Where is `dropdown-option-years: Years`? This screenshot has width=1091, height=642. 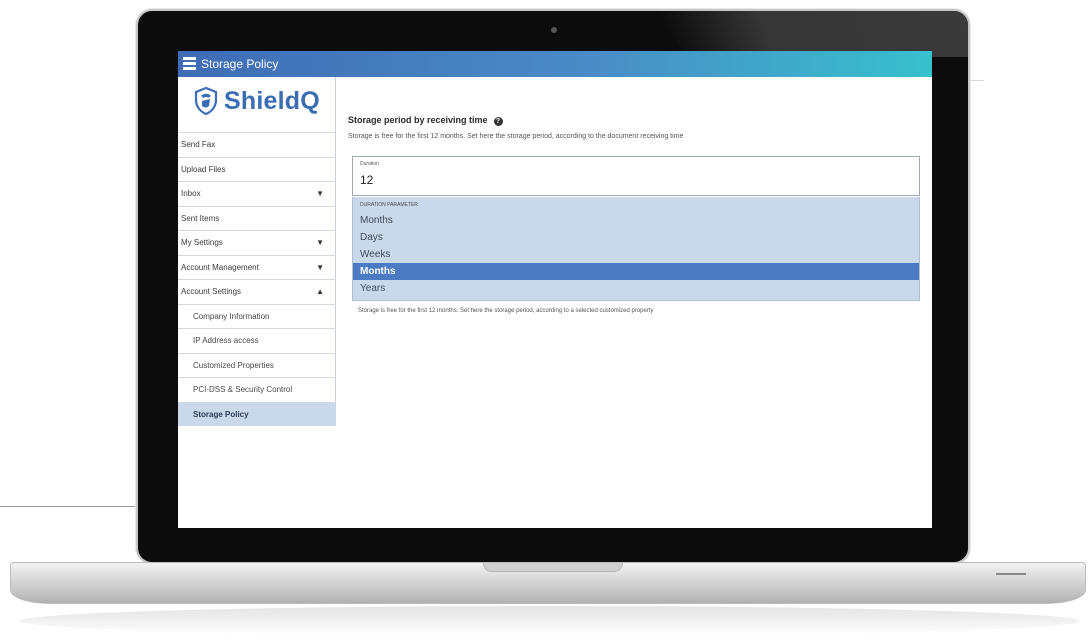 dropdown-option-years: Years is located at coordinates (636, 288).